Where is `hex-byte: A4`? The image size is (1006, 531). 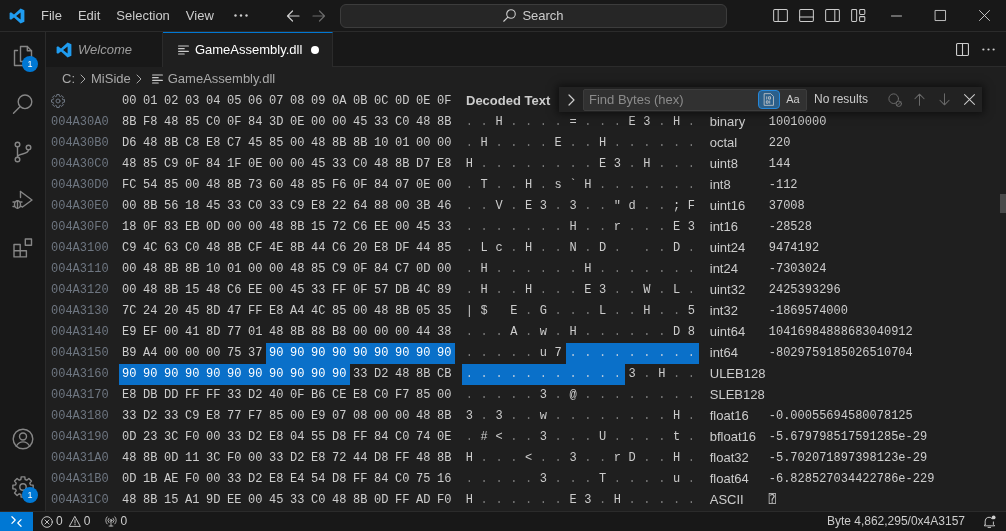
hex-byte: A4 is located at coordinates (150, 353).